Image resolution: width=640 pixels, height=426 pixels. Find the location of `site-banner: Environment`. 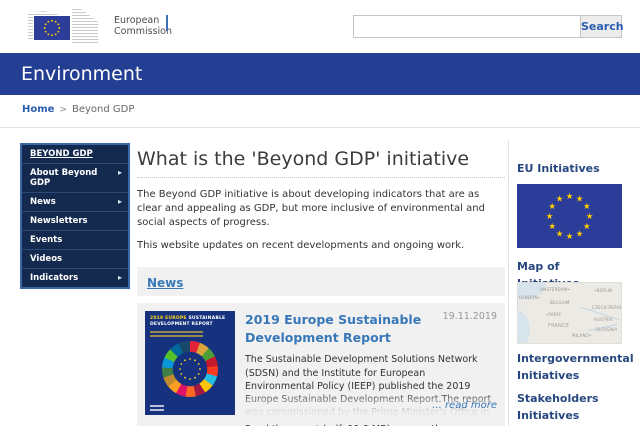

site-banner: Environment is located at coordinates (320, 74).